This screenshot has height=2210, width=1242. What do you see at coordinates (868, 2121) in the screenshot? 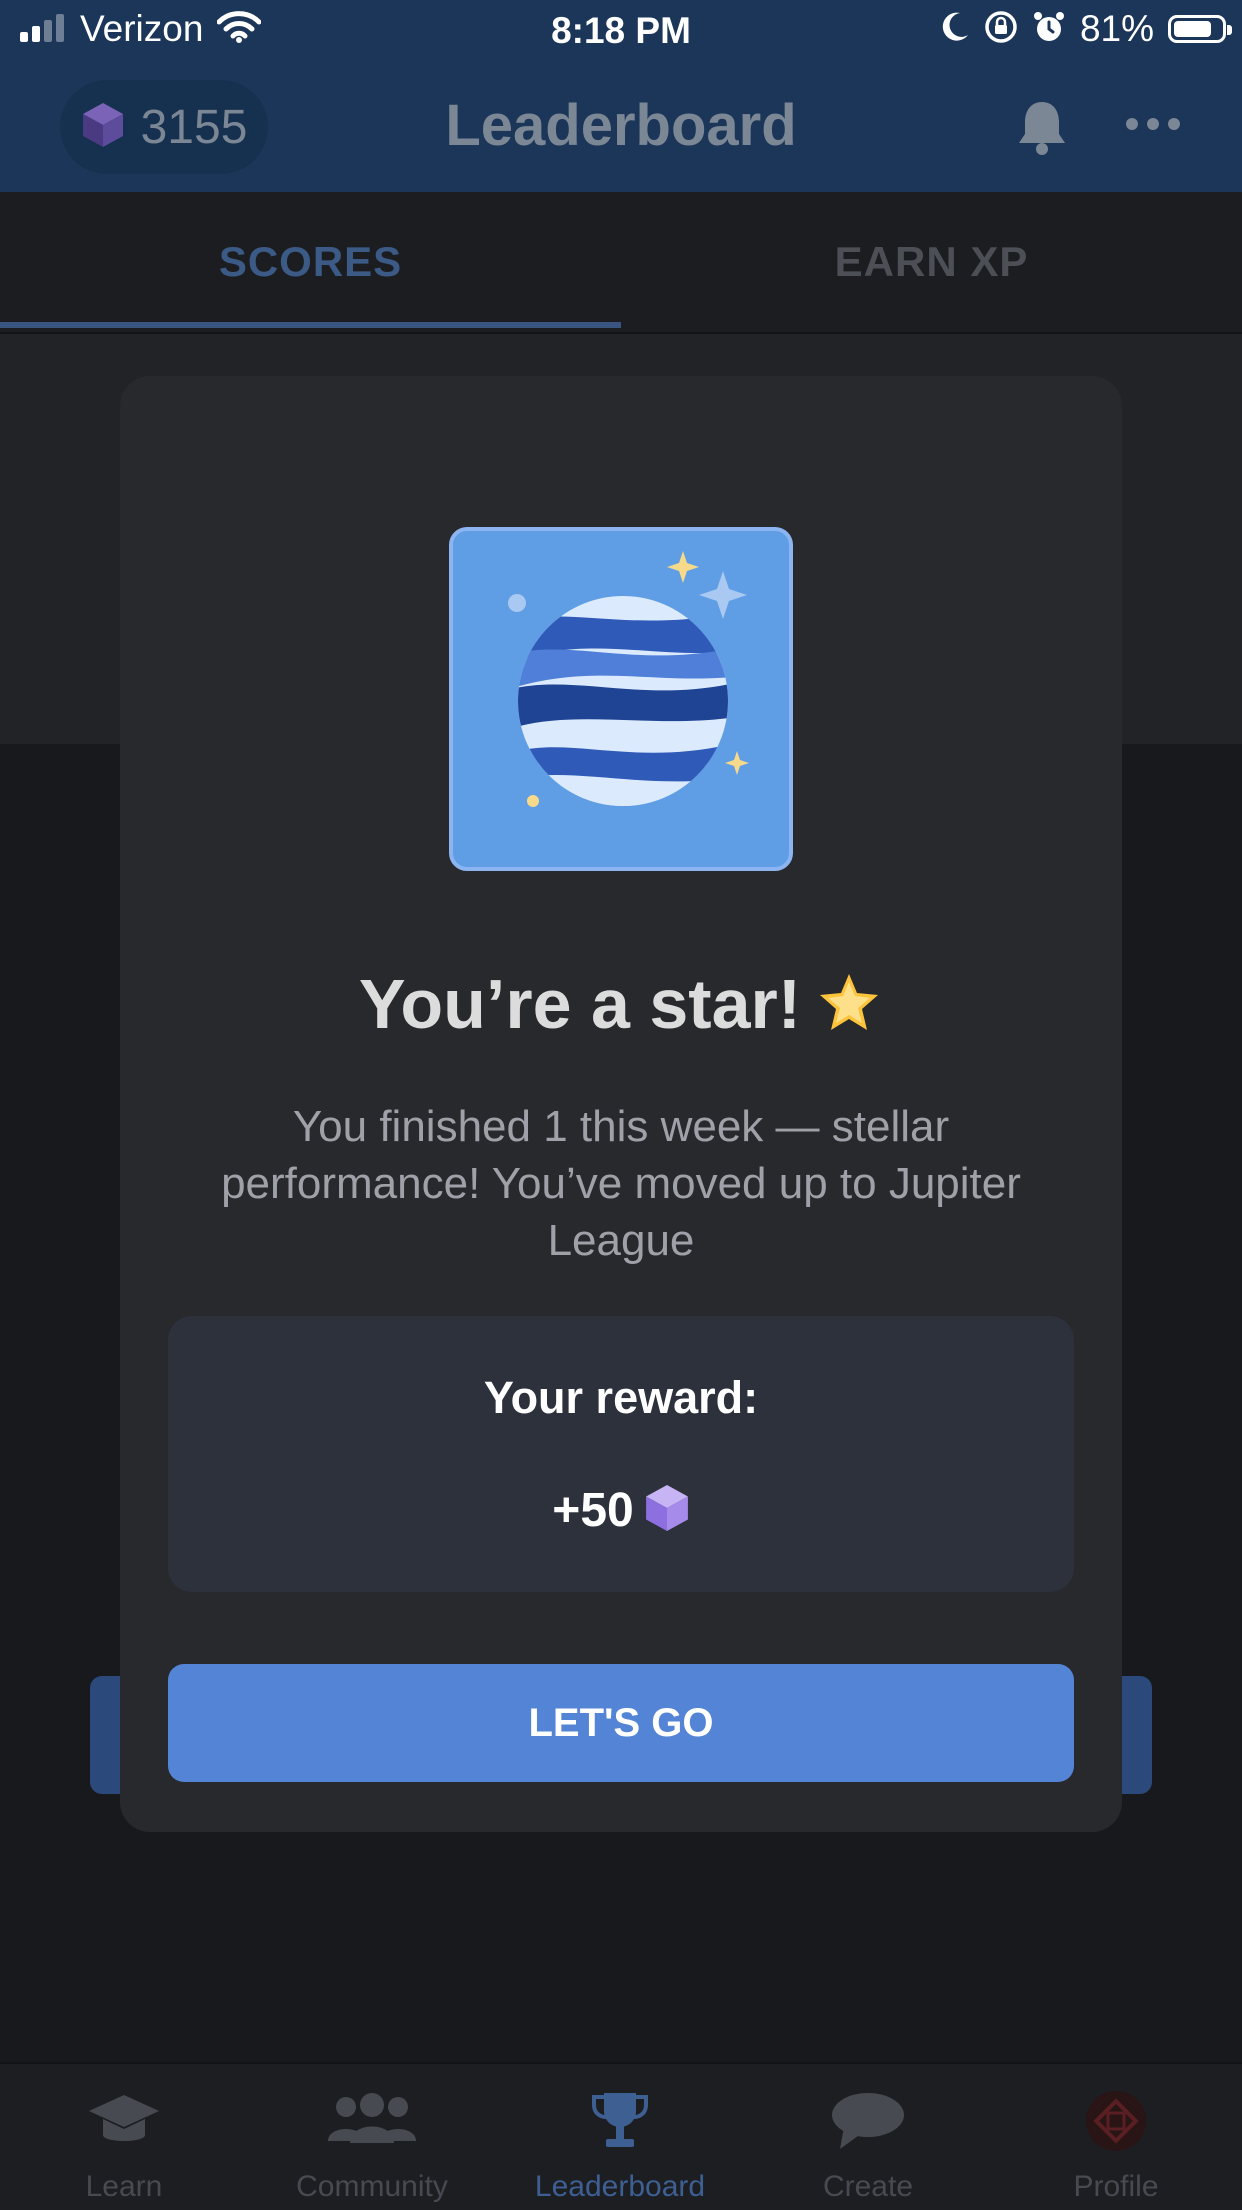
I see `chat-bubble-icon` at bounding box center [868, 2121].